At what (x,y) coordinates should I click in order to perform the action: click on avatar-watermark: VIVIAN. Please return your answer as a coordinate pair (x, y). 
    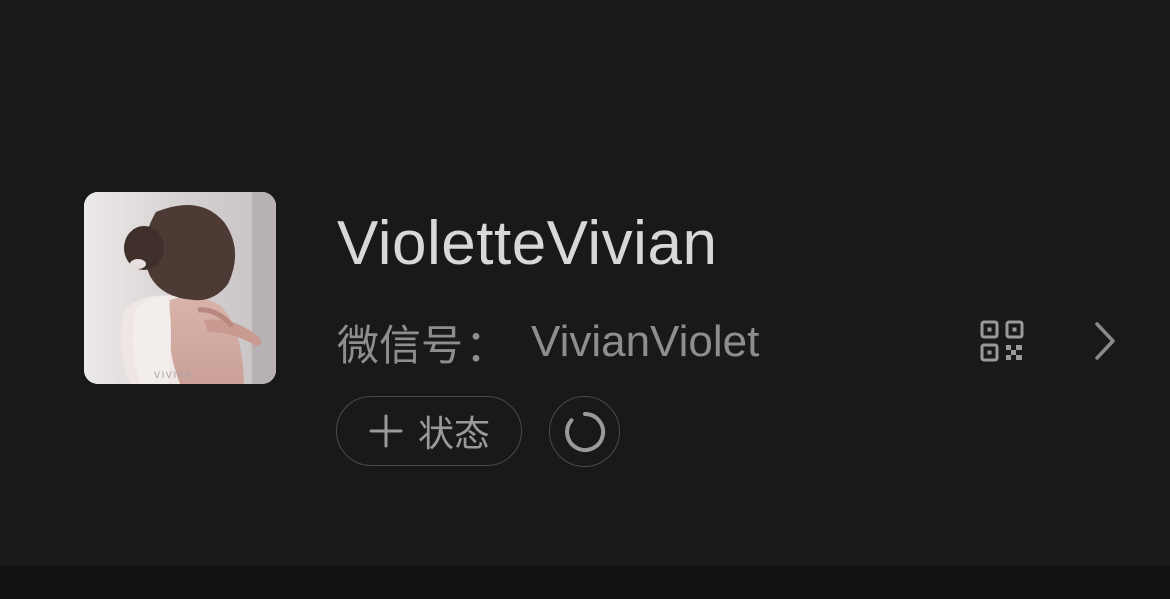
    Looking at the image, I should click on (174, 376).